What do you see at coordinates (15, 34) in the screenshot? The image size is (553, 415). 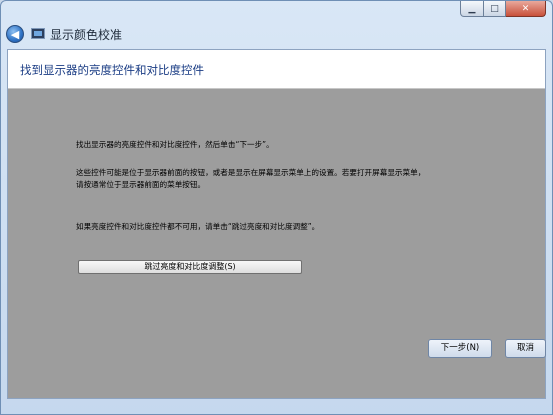 I see `back-arrow-icon: ◀` at bounding box center [15, 34].